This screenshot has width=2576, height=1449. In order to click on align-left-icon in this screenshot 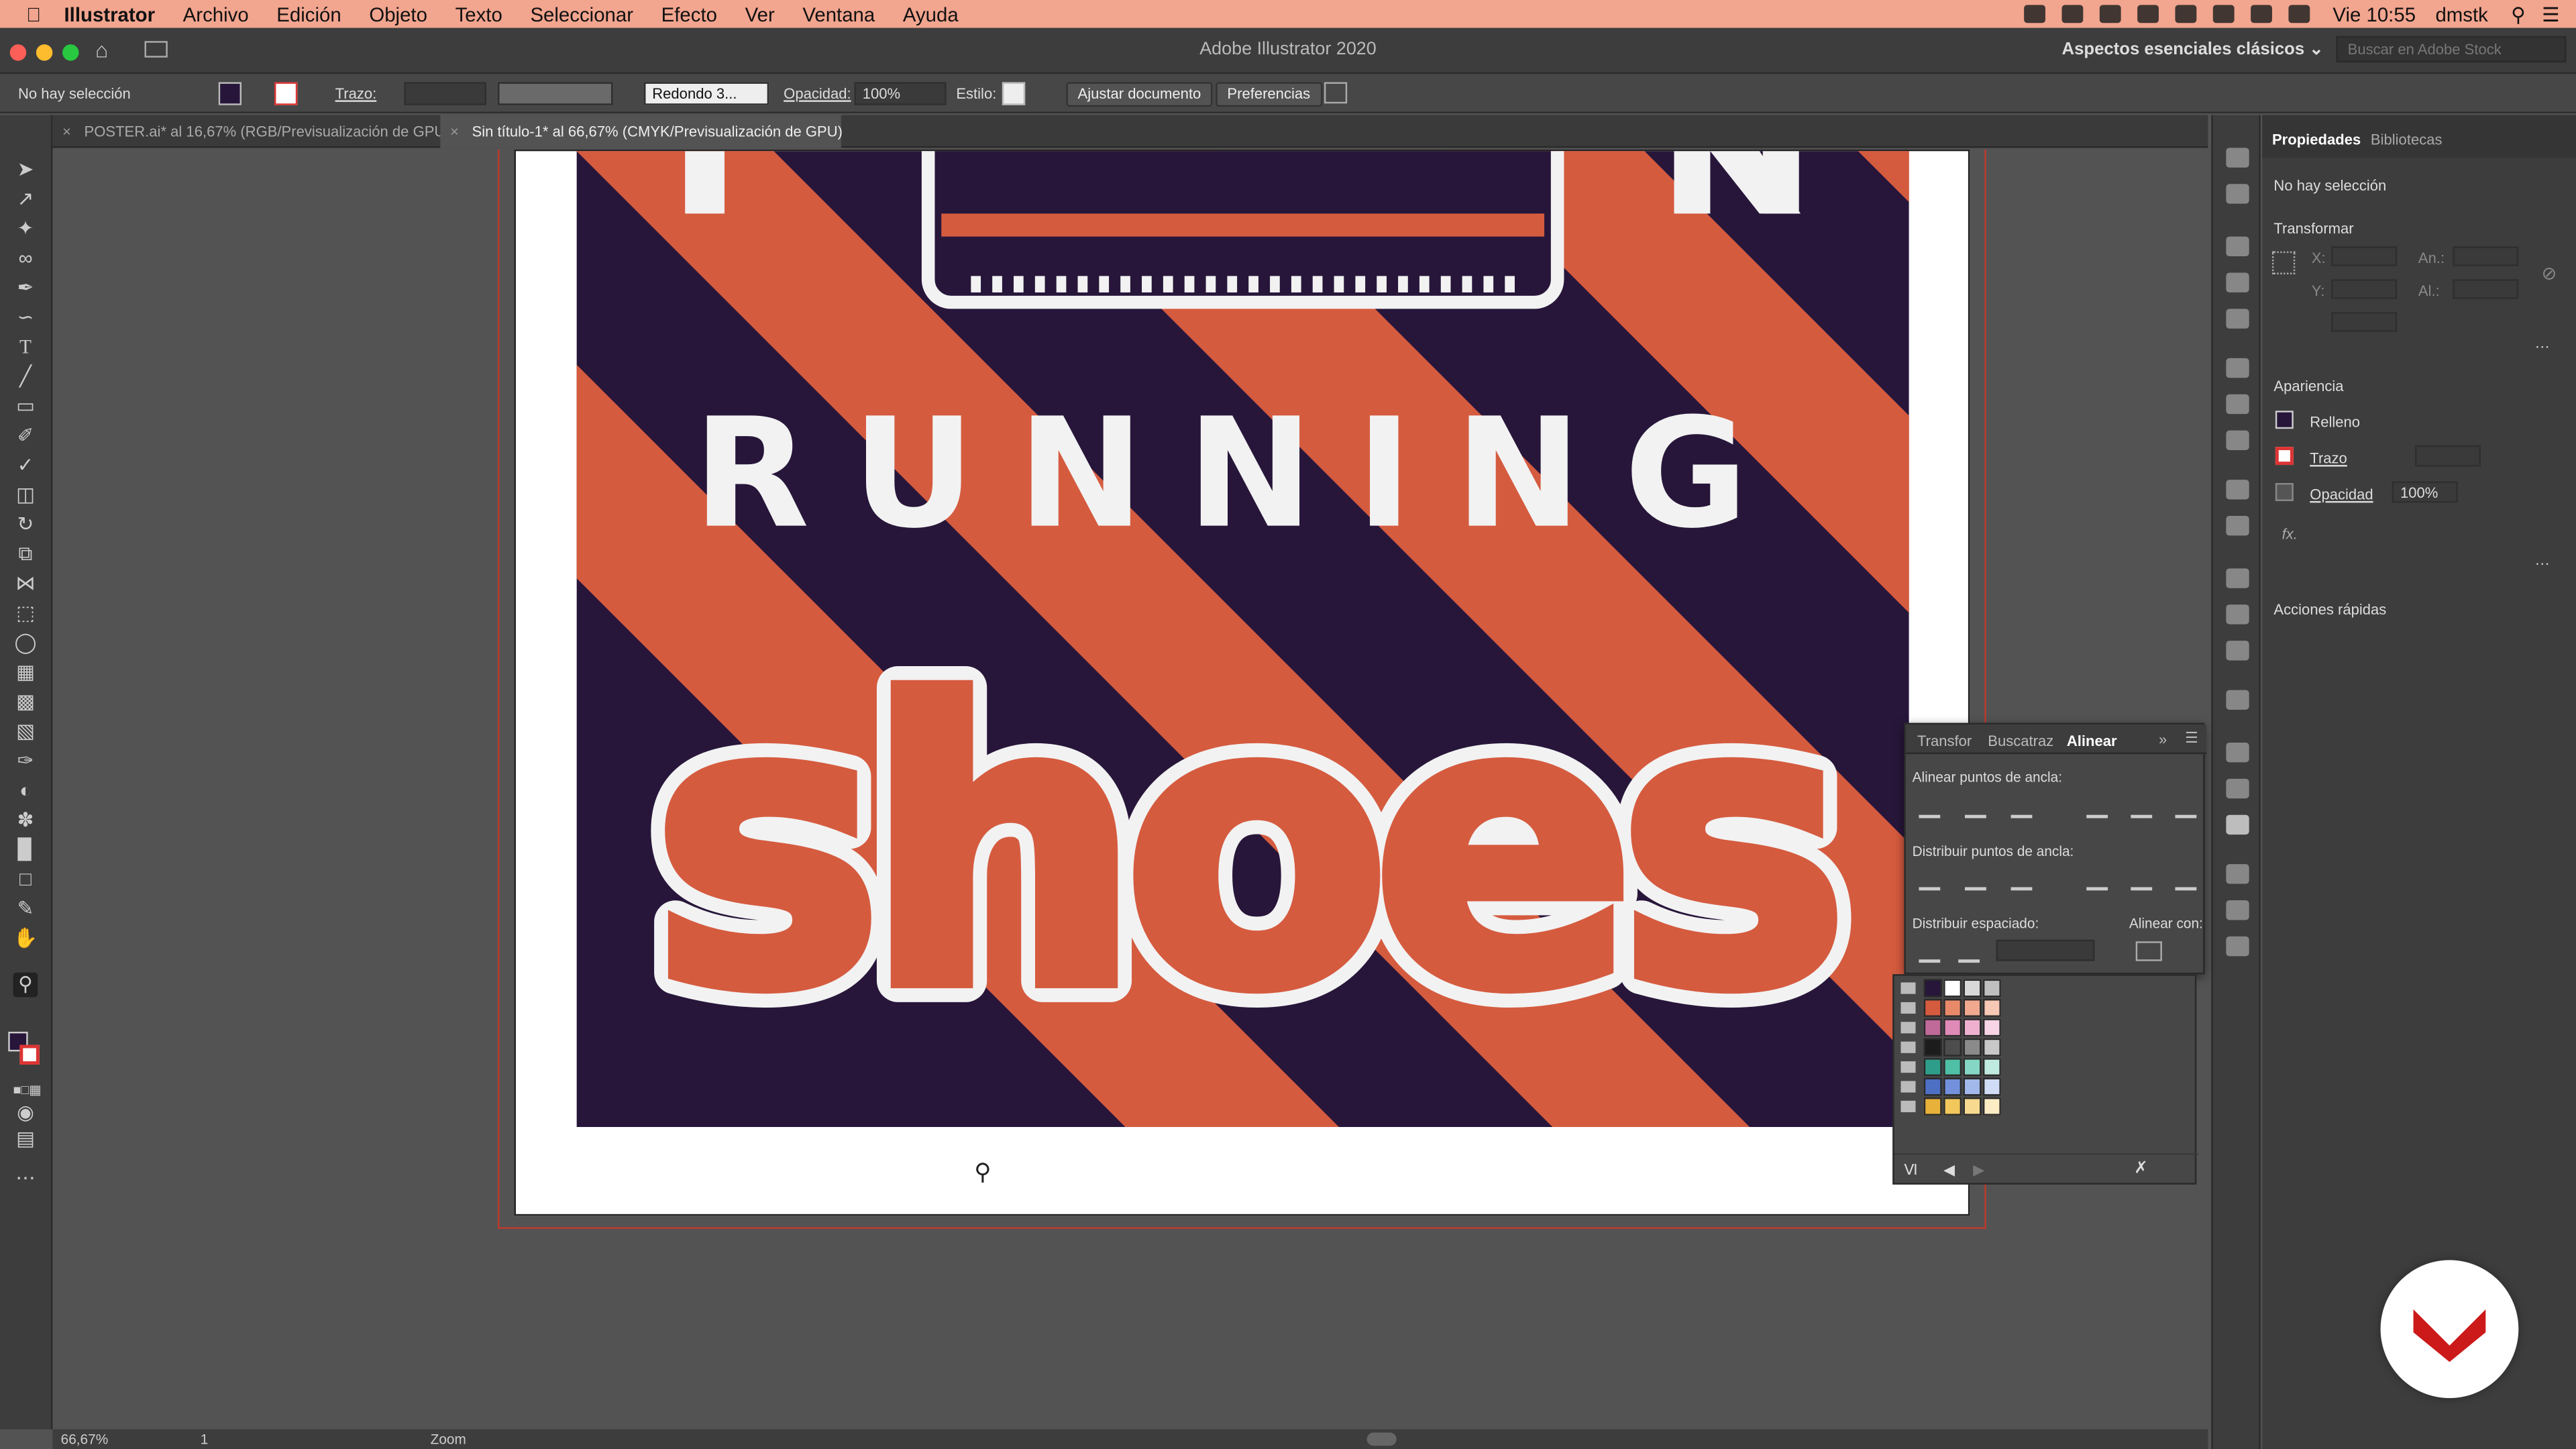, I will do `click(1930, 807)`.